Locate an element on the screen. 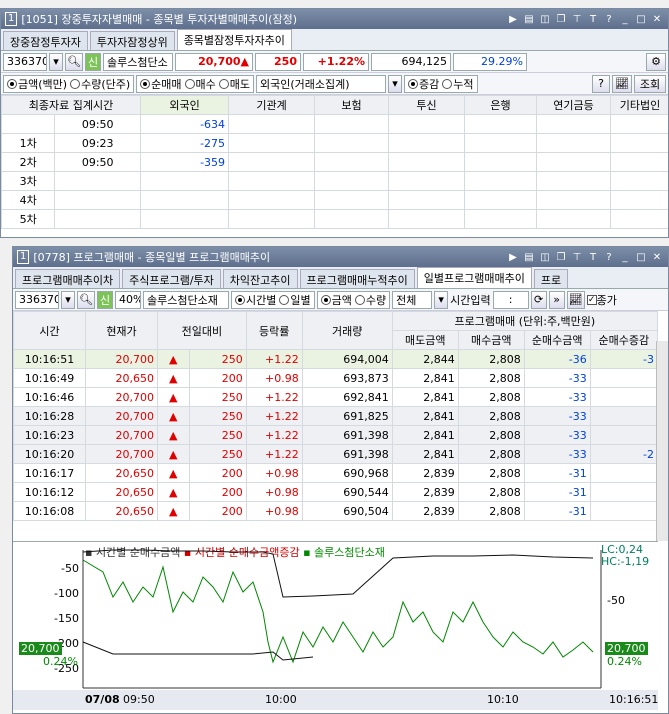 This screenshot has height=714, width=669. cumul-radio: 누적 is located at coordinates (458, 84).